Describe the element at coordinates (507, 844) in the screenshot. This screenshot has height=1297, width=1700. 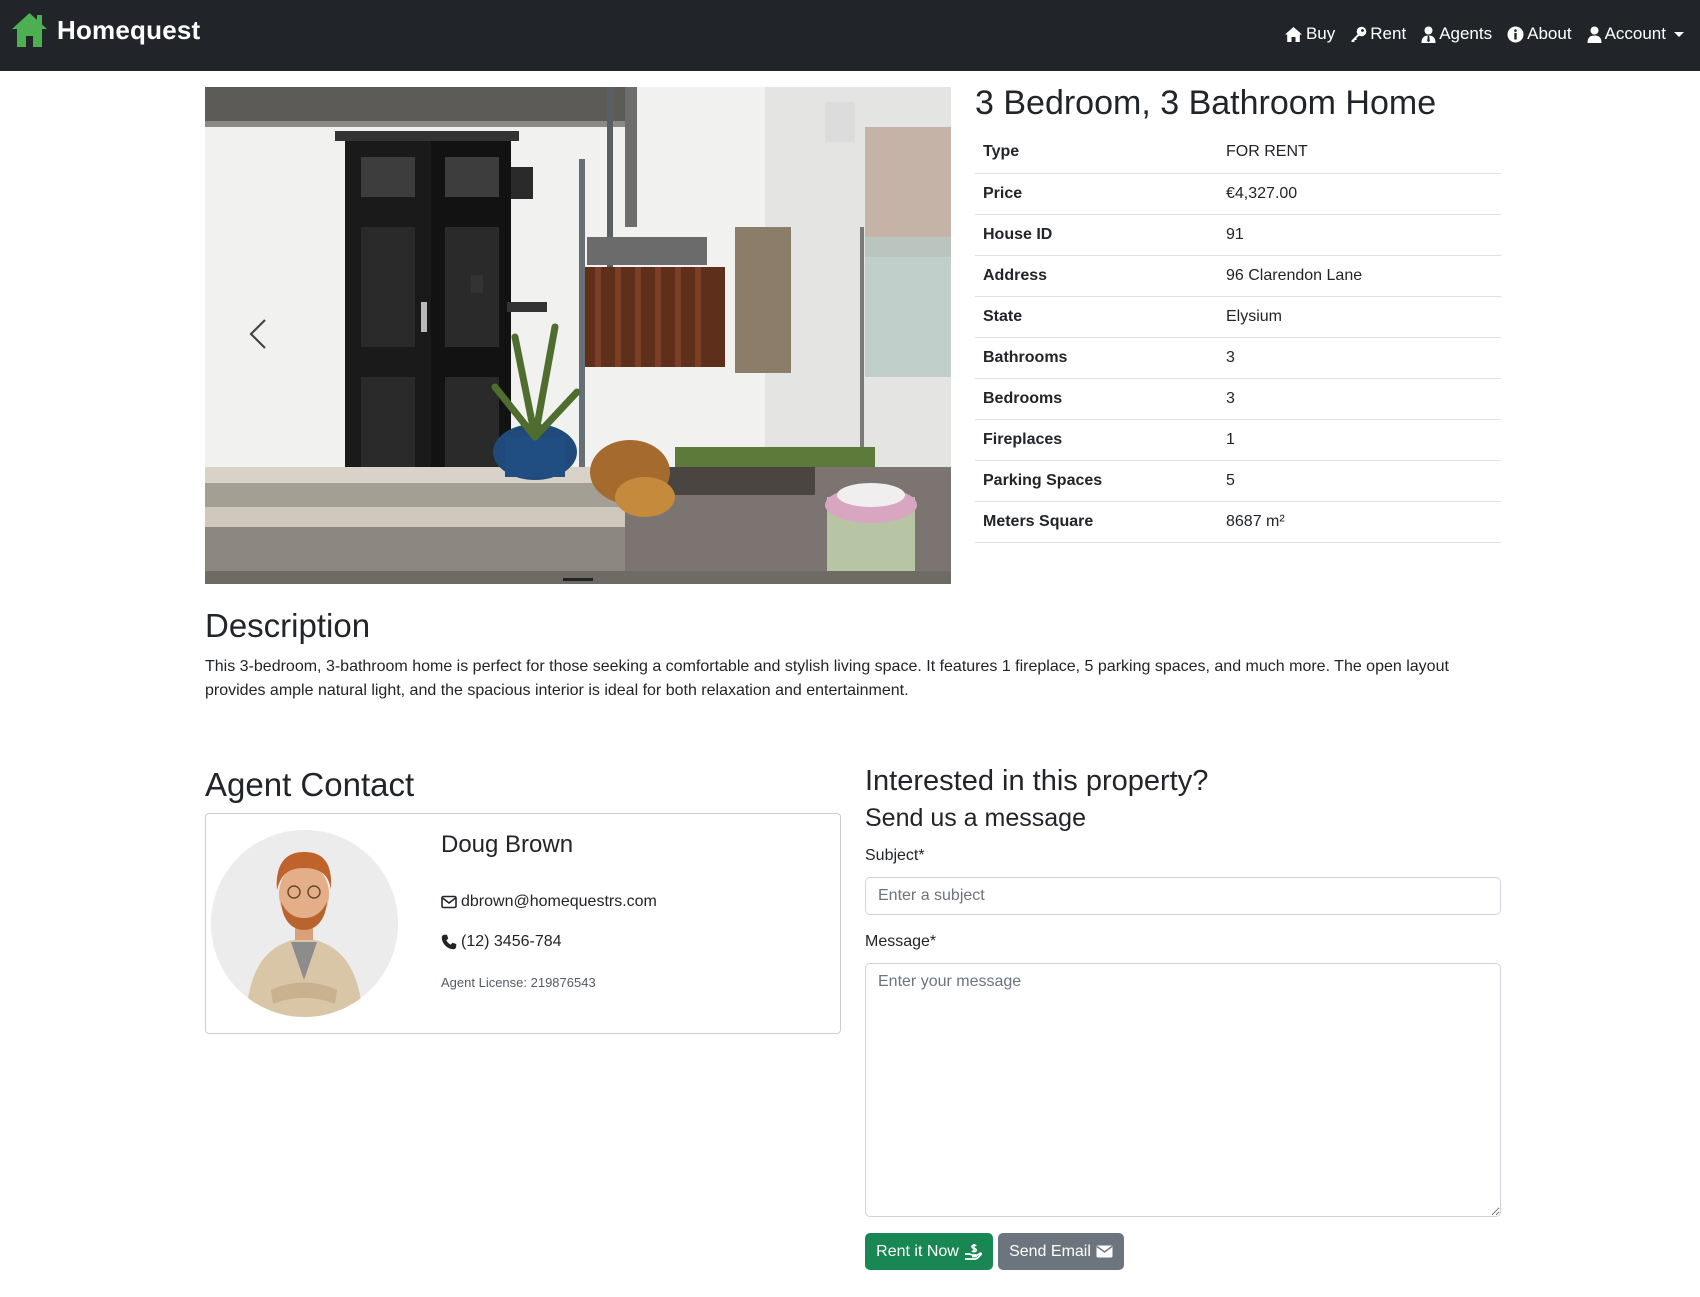
I see `agent-name: Doug Brown` at that location.